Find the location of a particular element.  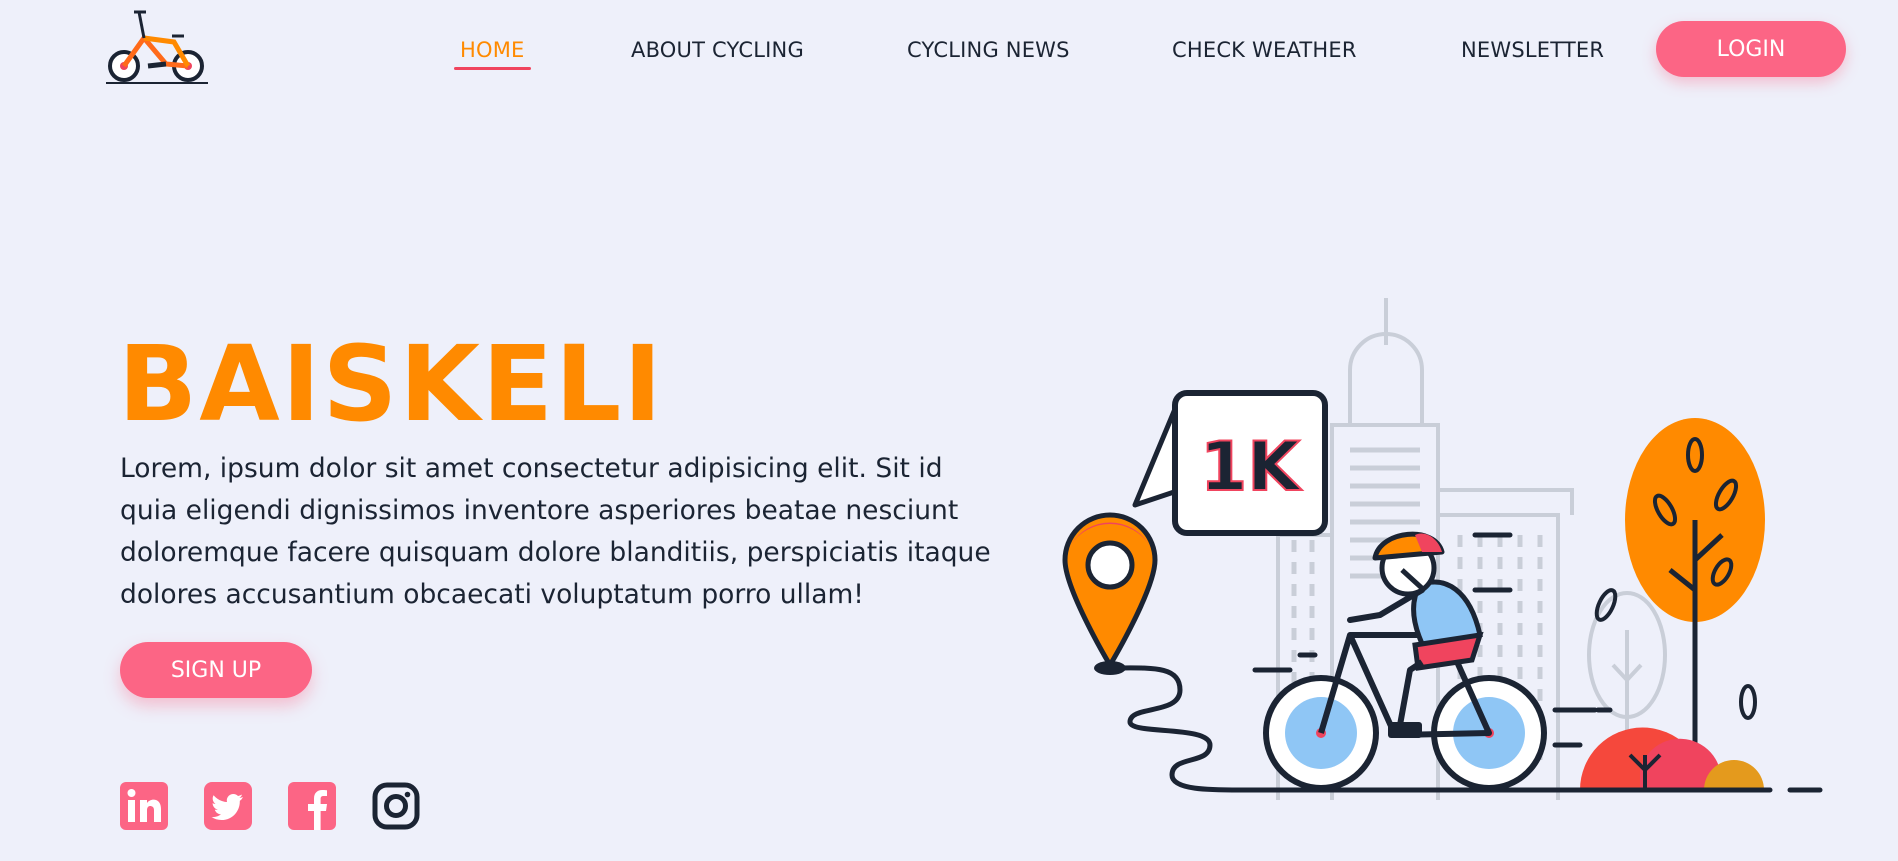

nav-link-cycling-news: CYCLING NEWS is located at coordinates (988, 50).